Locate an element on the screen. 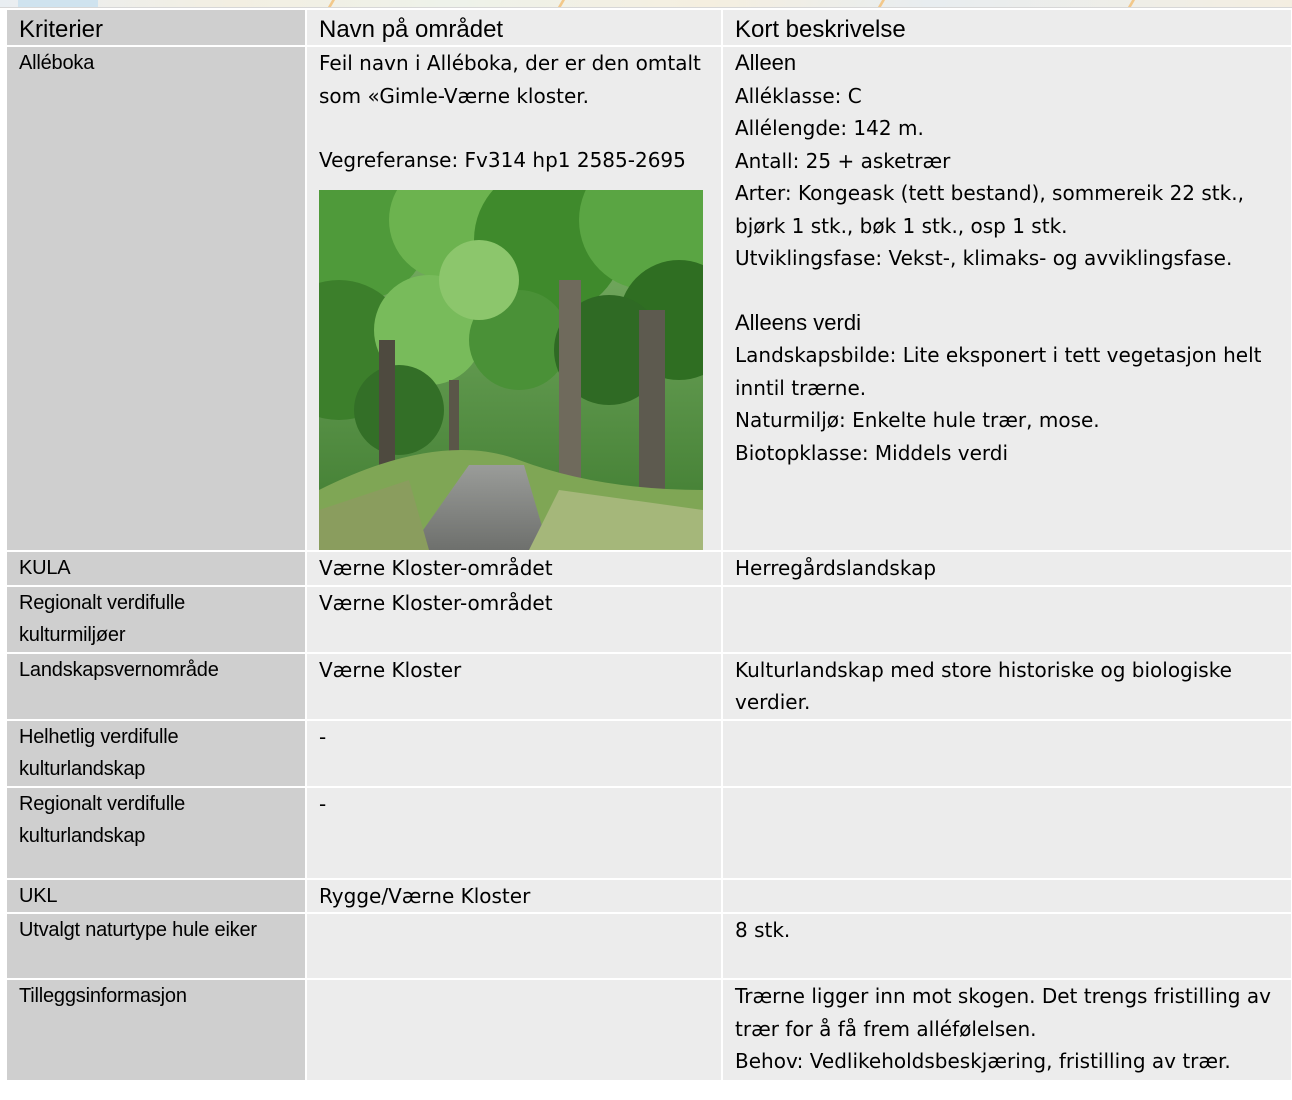 The image size is (1292, 1100). criterion-tillegg: Tilleggsinformasjon is located at coordinates (156, 1030).